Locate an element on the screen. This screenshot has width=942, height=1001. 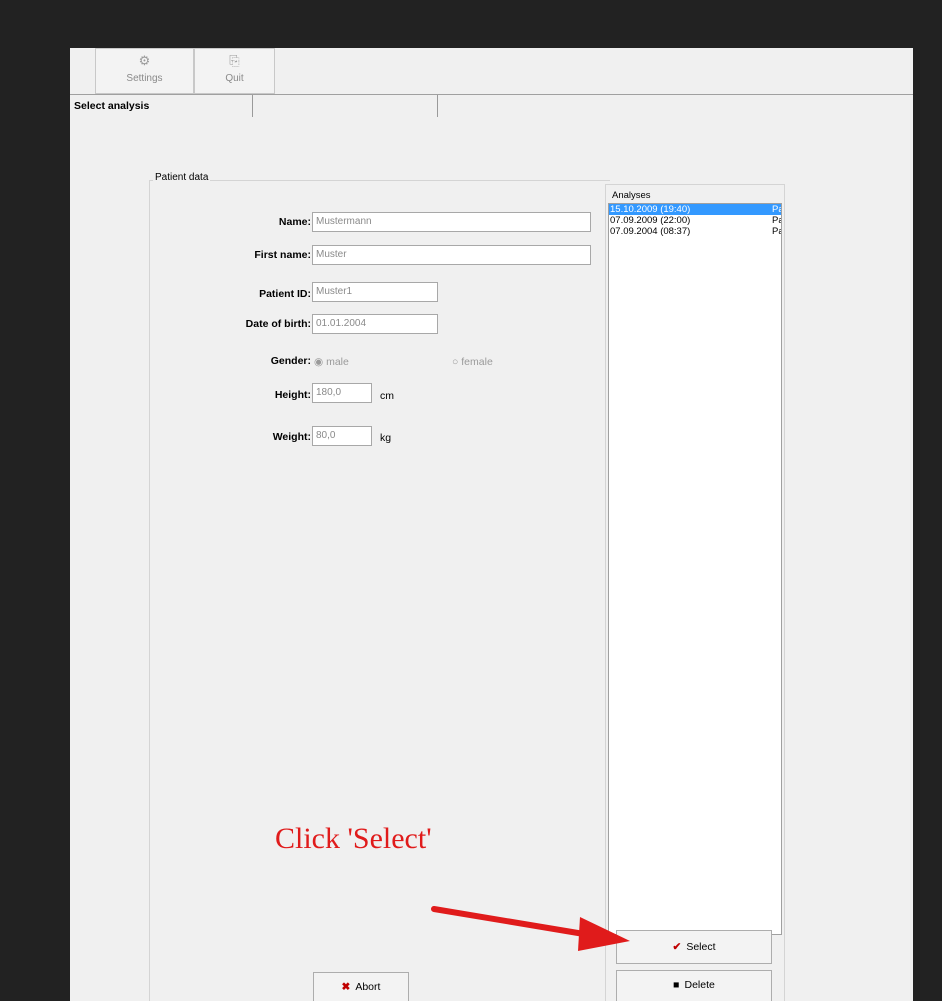
cross-icon: ✖ is located at coordinates (346, 987).